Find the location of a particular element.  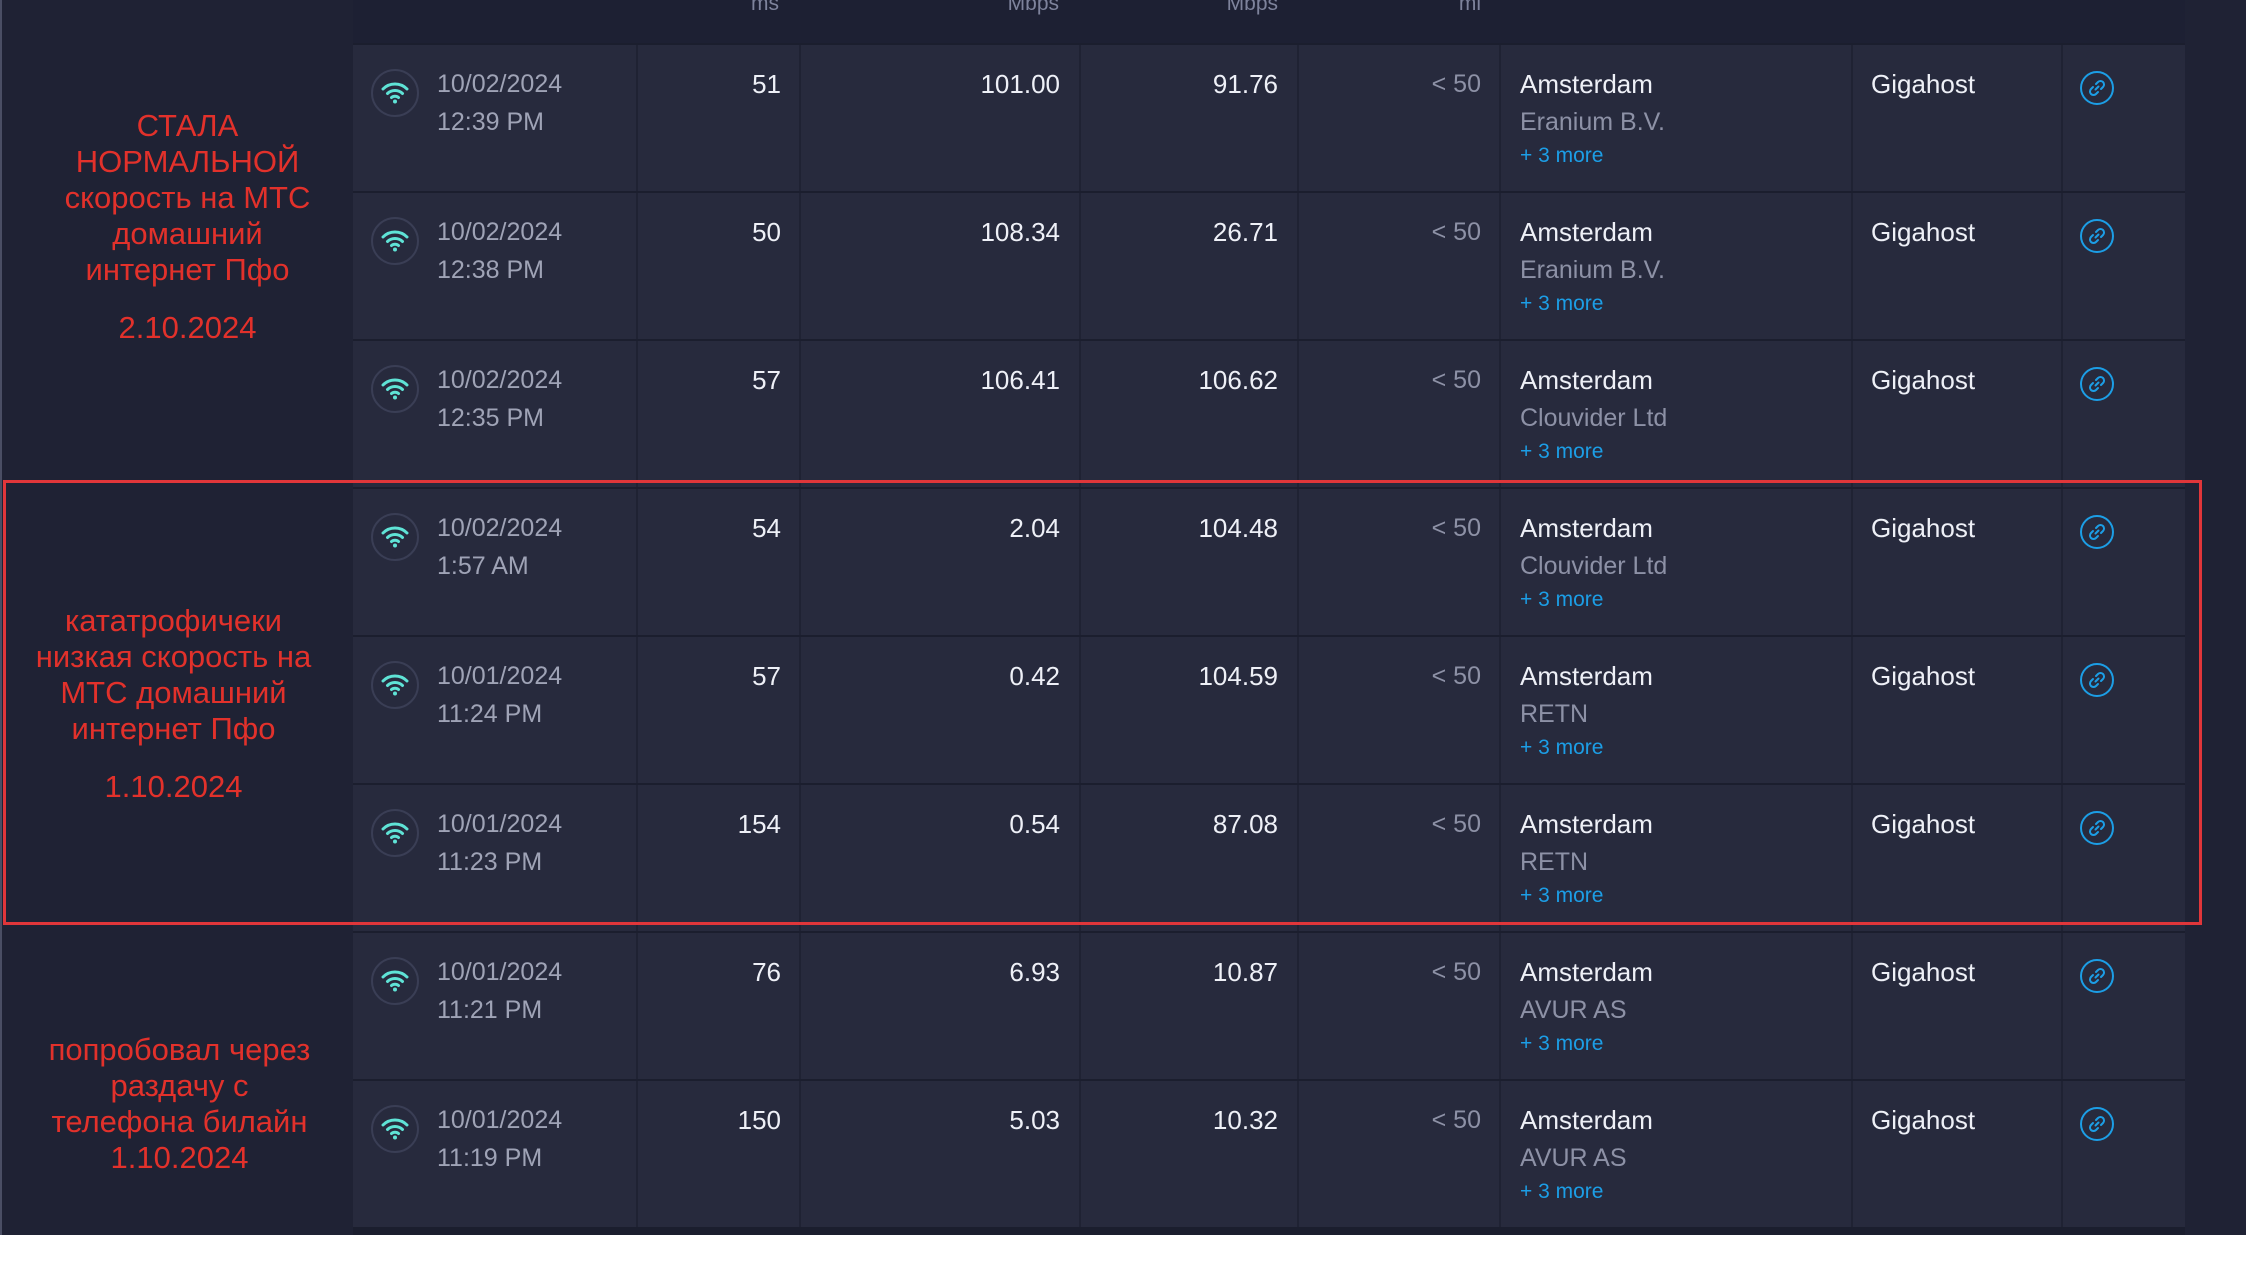

distance-unit: mi is located at coordinates (1469, 7).